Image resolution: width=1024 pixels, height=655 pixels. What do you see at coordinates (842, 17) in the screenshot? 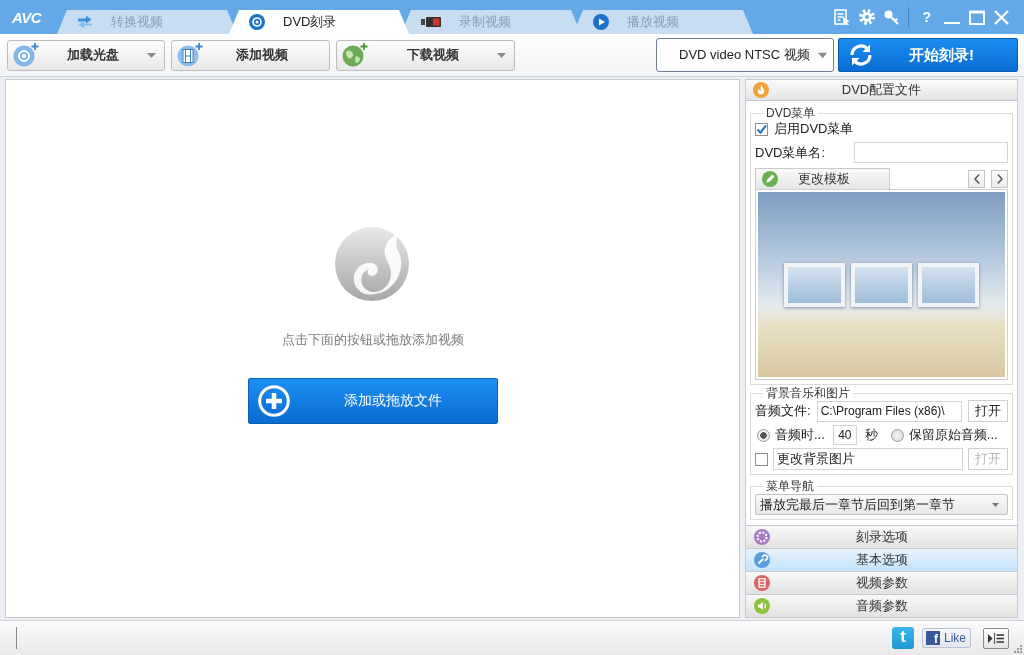
I see `document-list-icon` at bounding box center [842, 17].